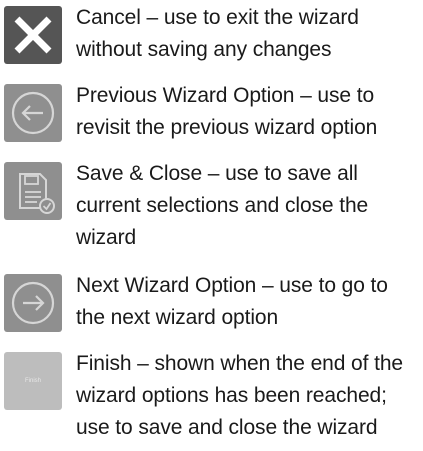 Image resolution: width=423 pixels, height=451 pixels. What do you see at coordinates (33, 191) in the screenshot?
I see `save-close-icon` at bounding box center [33, 191].